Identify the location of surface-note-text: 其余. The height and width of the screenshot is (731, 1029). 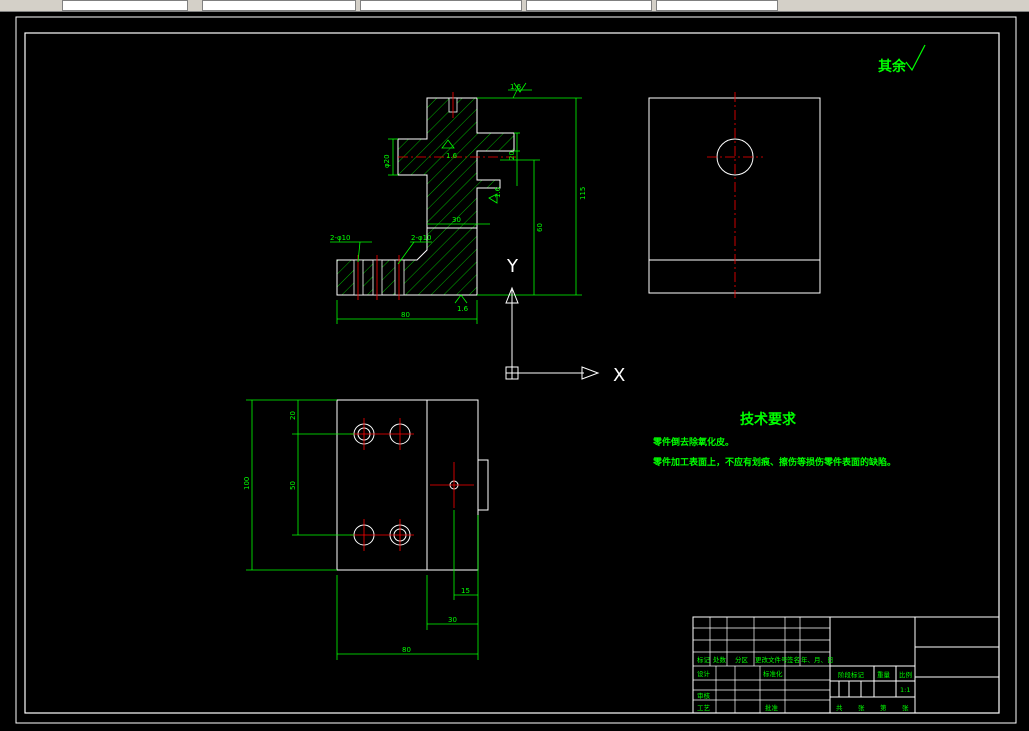
(892, 66).